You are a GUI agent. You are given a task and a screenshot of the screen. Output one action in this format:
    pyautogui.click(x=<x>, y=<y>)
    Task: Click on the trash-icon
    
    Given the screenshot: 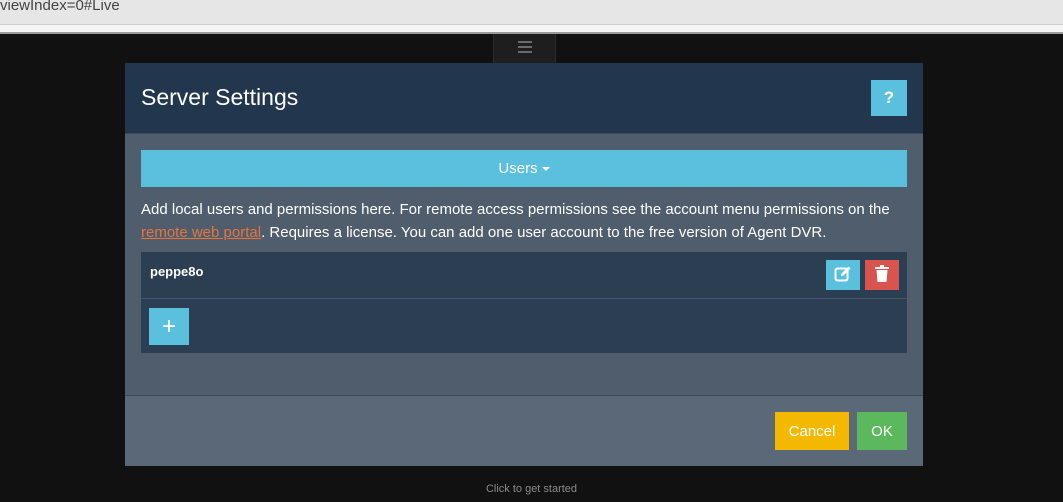 What is the action you would take?
    pyautogui.click(x=882, y=275)
    